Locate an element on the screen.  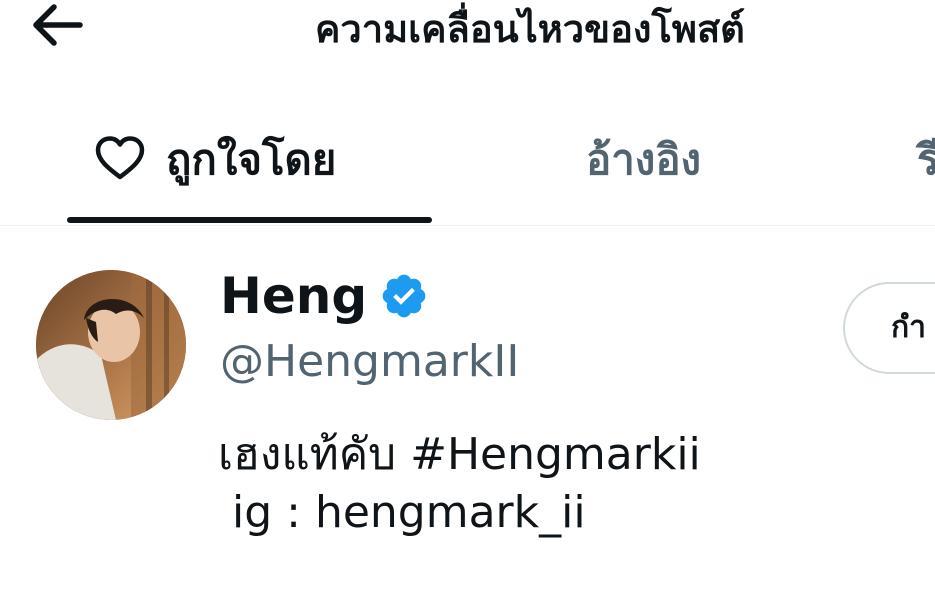
tab-reposts: รี is located at coordinates (915, 167).